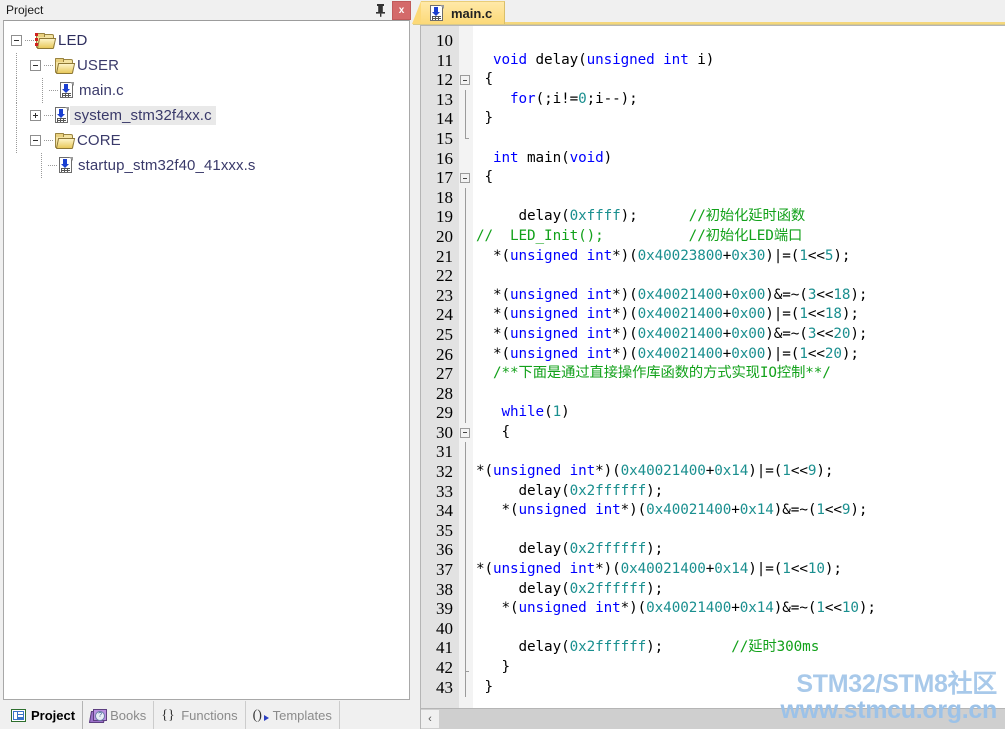 The height and width of the screenshot is (729, 1005). What do you see at coordinates (430, 719) in the screenshot?
I see `scroll-left-arrow-icon: ‹` at bounding box center [430, 719].